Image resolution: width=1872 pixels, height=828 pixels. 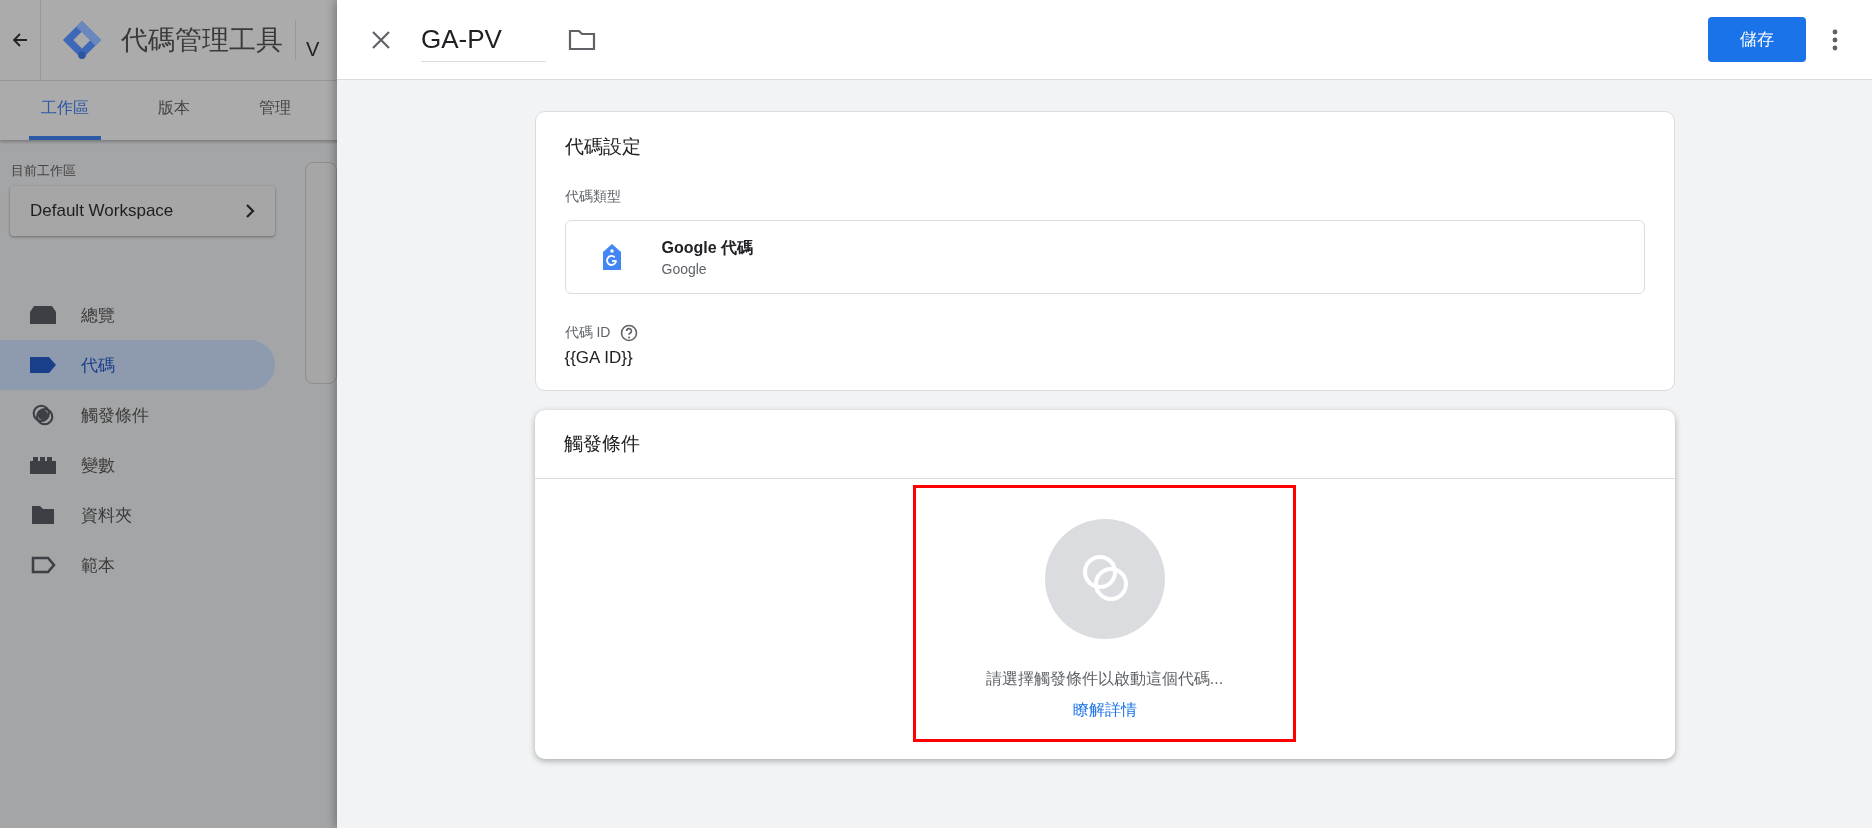 I want to click on tag-type-selector: Google 代碼 Google, so click(x=1104, y=257).